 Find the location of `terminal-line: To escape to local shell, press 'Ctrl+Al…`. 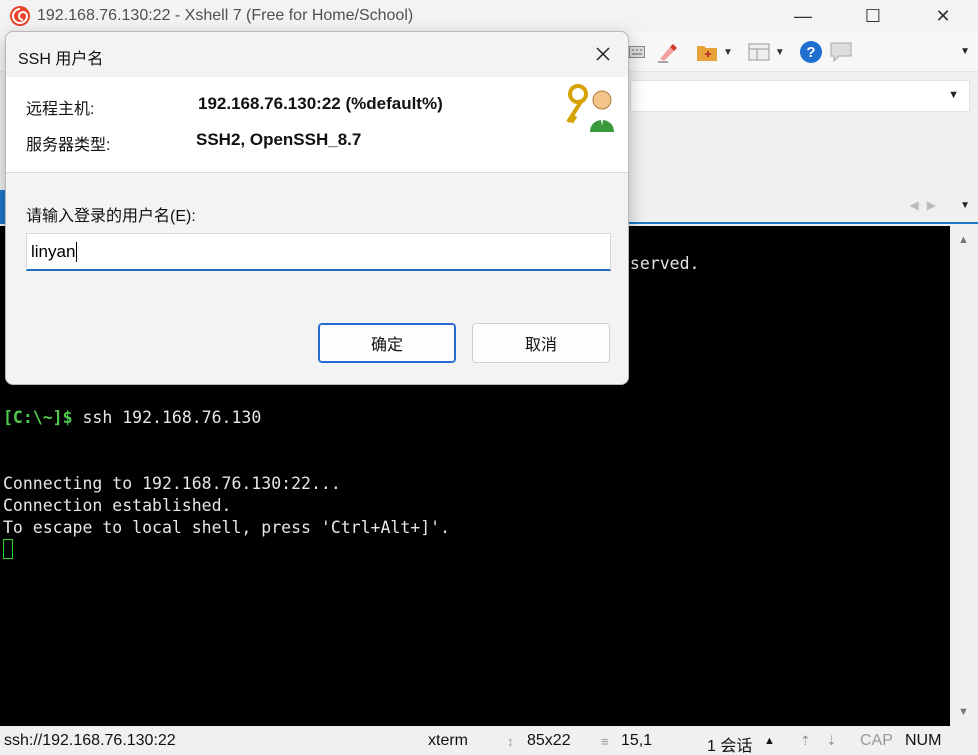

terminal-line: To escape to local shell, press 'Ctrl+Al… is located at coordinates (227, 527).